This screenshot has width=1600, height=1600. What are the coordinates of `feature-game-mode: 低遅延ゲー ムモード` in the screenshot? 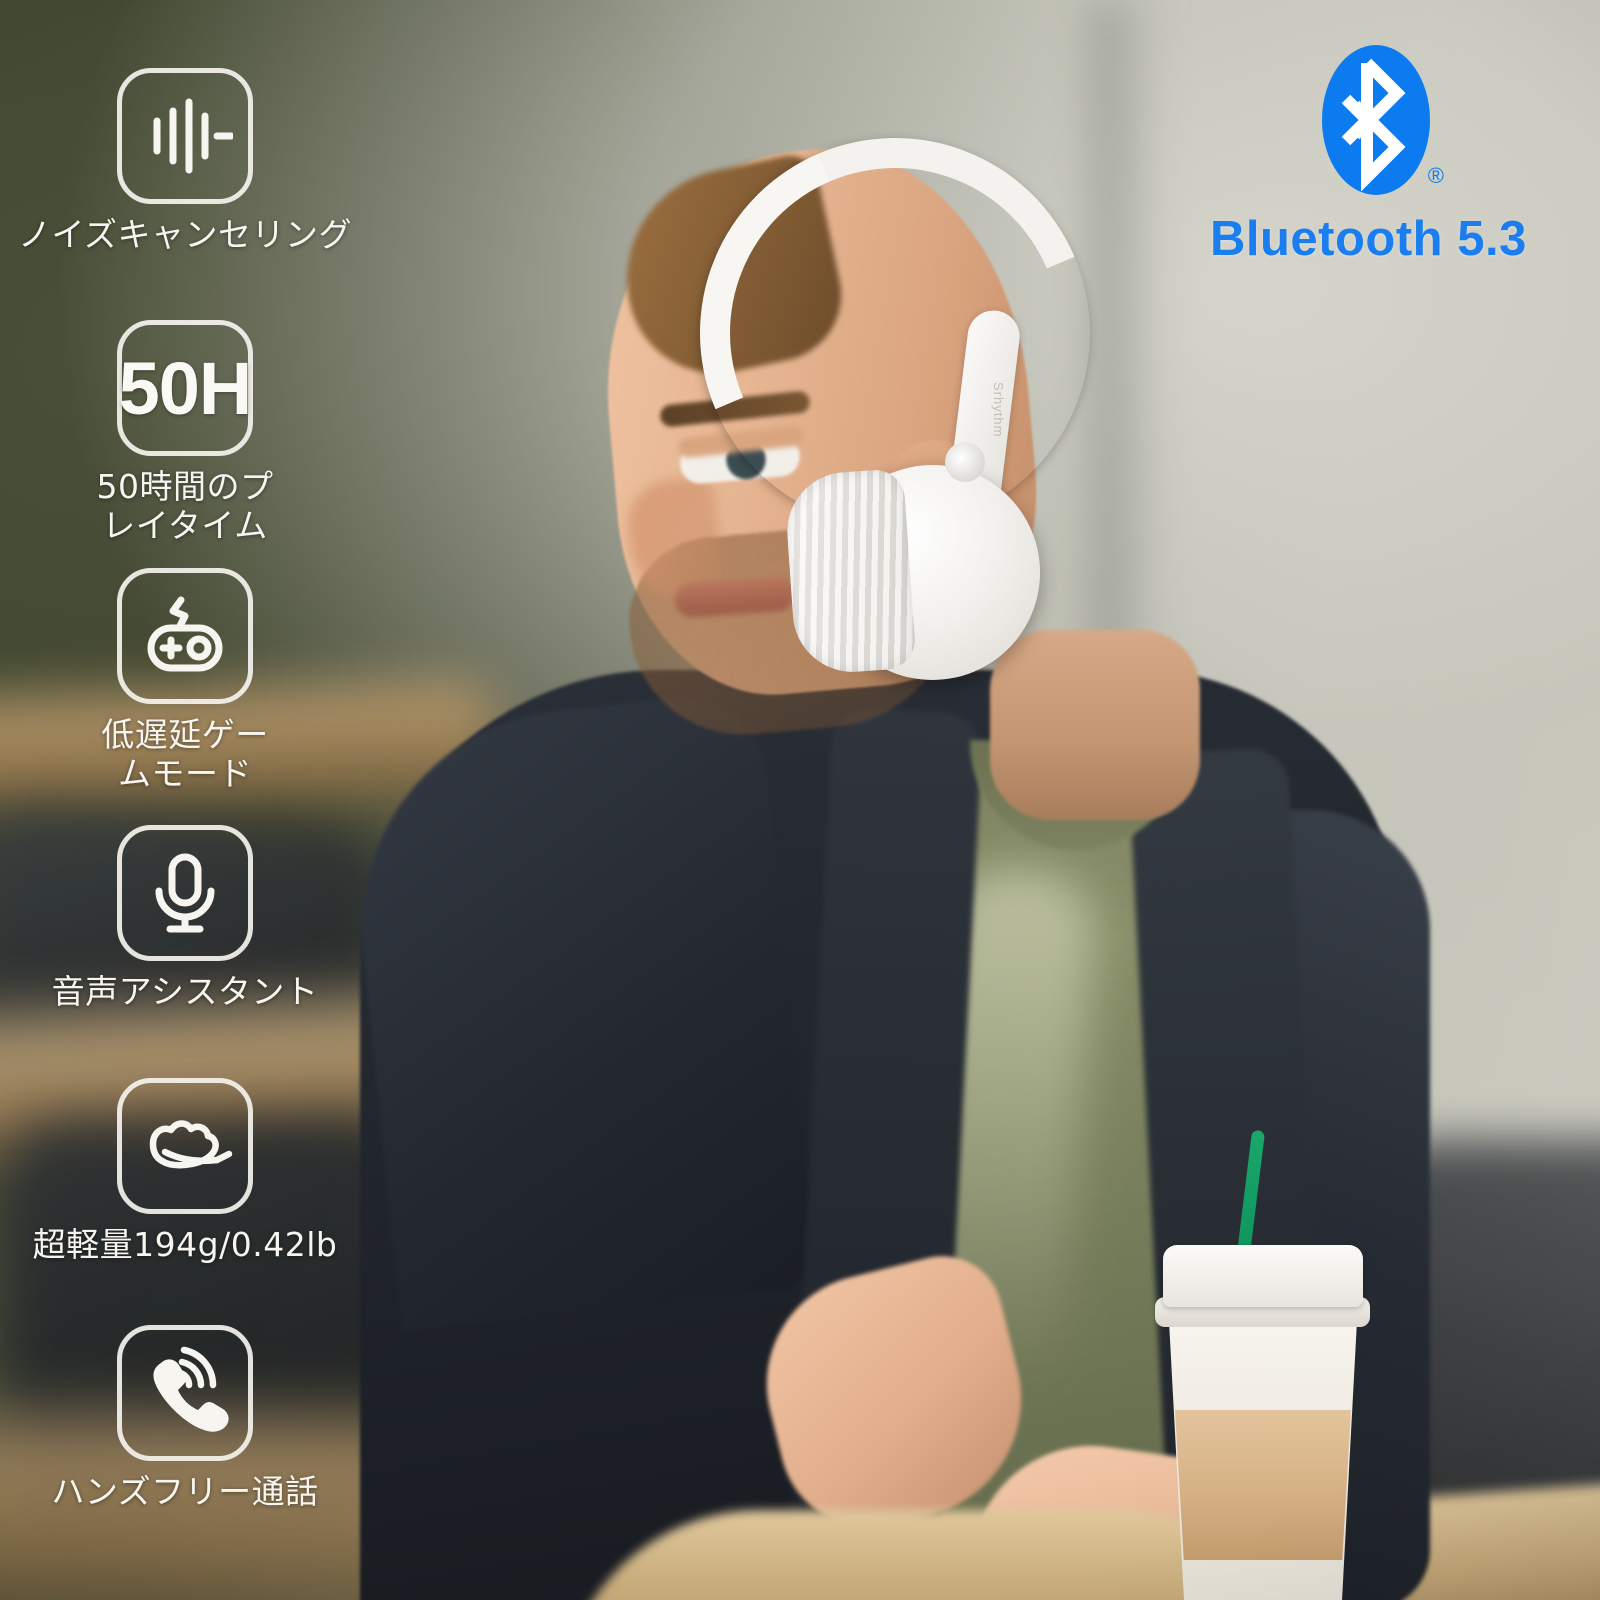 It's located at (192, 681).